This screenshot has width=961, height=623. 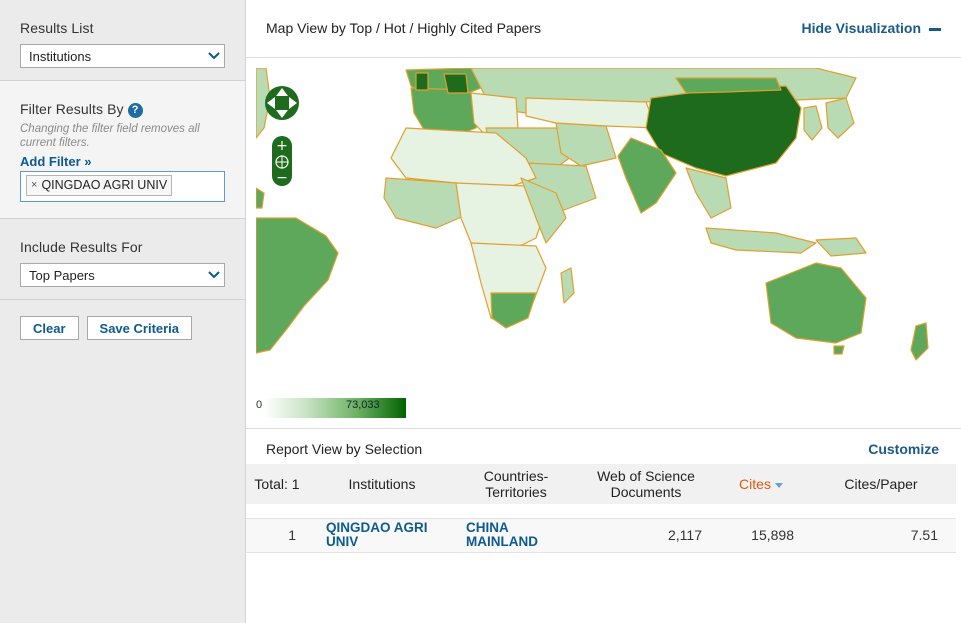 What do you see at coordinates (456, 83) in the screenshot?
I see `germany` at bounding box center [456, 83].